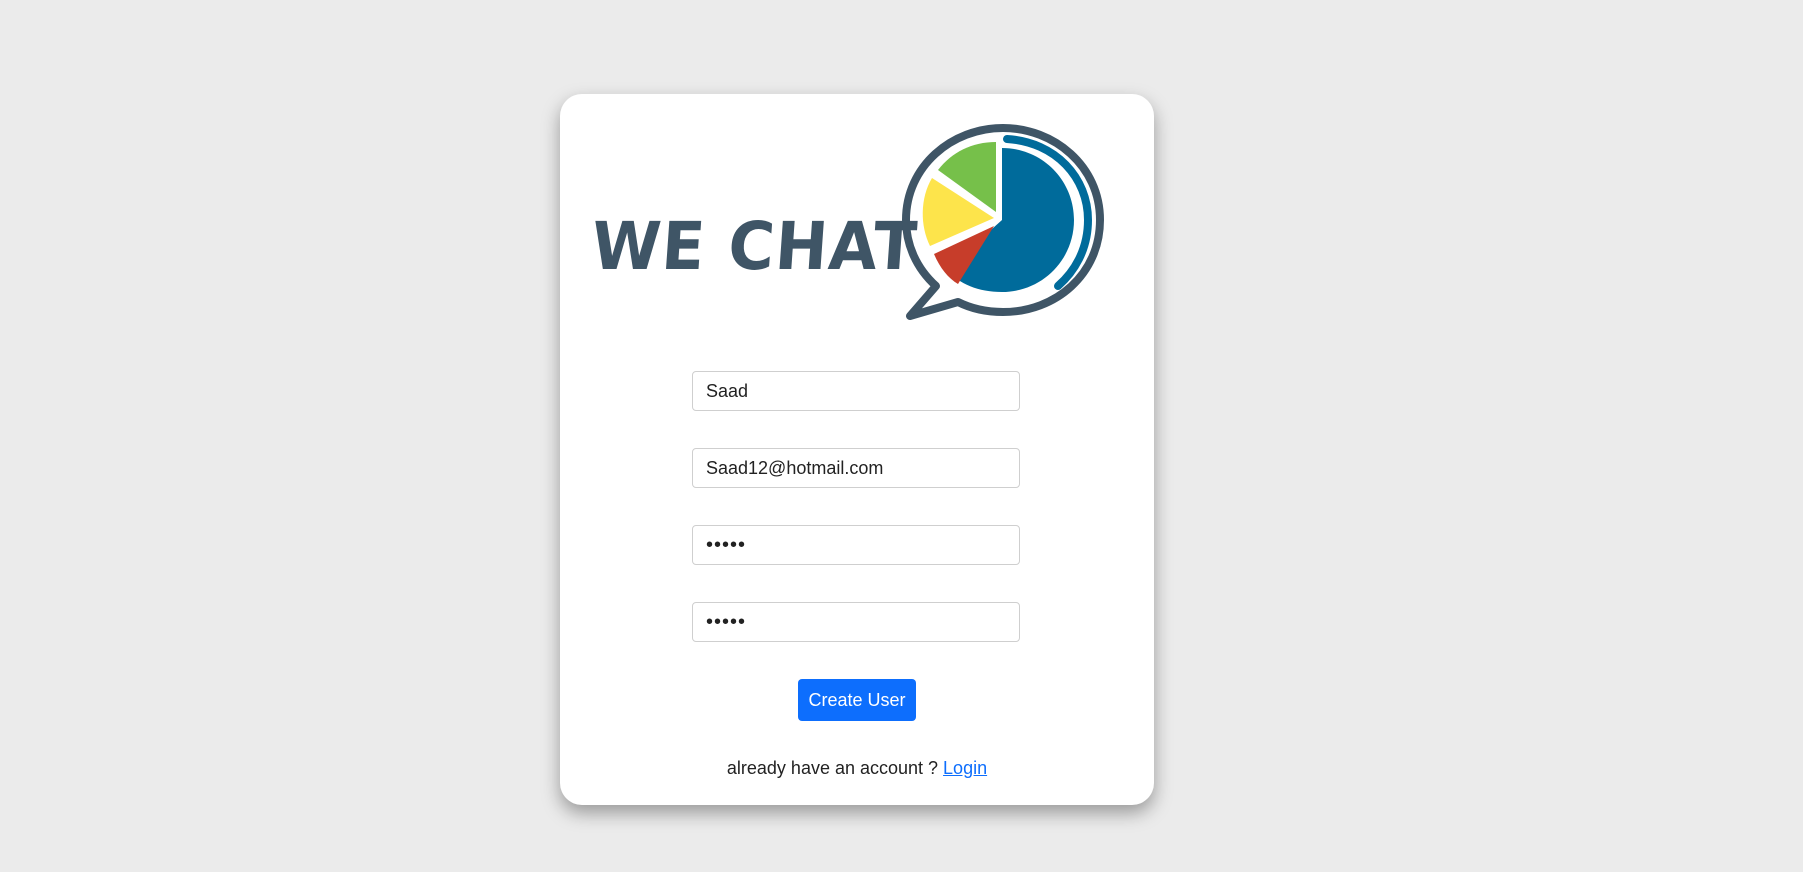 This screenshot has width=1803, height=872. I want to click on we-chat-logo: WE CHAT, so click(849, 232).